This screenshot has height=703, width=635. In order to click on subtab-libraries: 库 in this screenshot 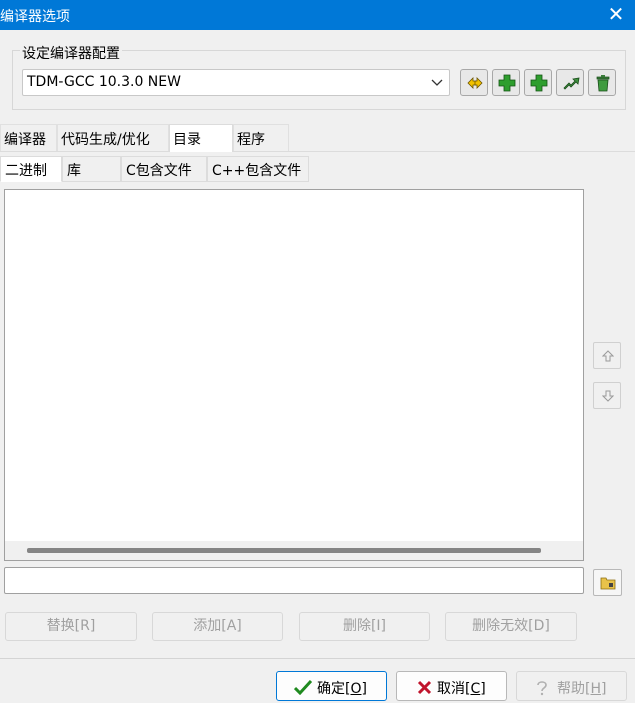, I will do `click(91, 169)`.